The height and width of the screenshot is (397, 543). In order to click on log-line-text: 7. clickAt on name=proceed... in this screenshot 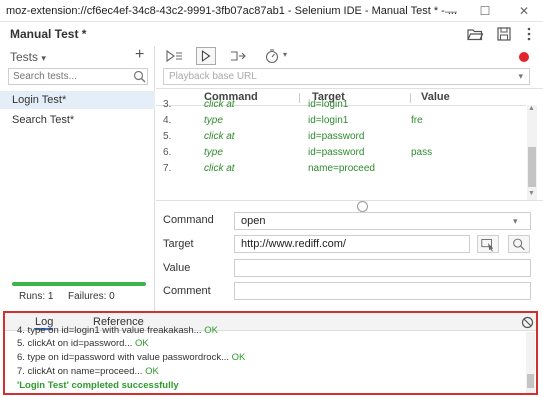, I will do `click(81, 371)`.